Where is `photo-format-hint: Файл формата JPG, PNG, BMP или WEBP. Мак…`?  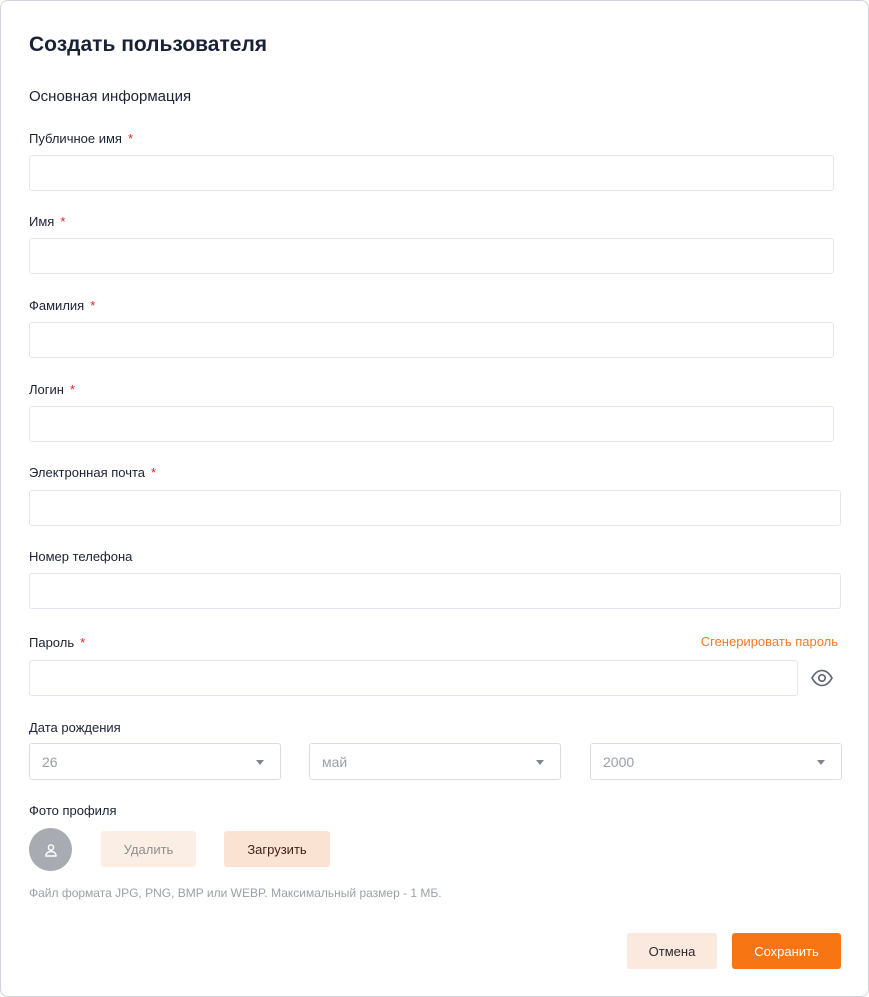 photo-format-hint: Файл формата JPG, PNG, BMP или WEBP. Мак… is located at coordinates (235, 893).